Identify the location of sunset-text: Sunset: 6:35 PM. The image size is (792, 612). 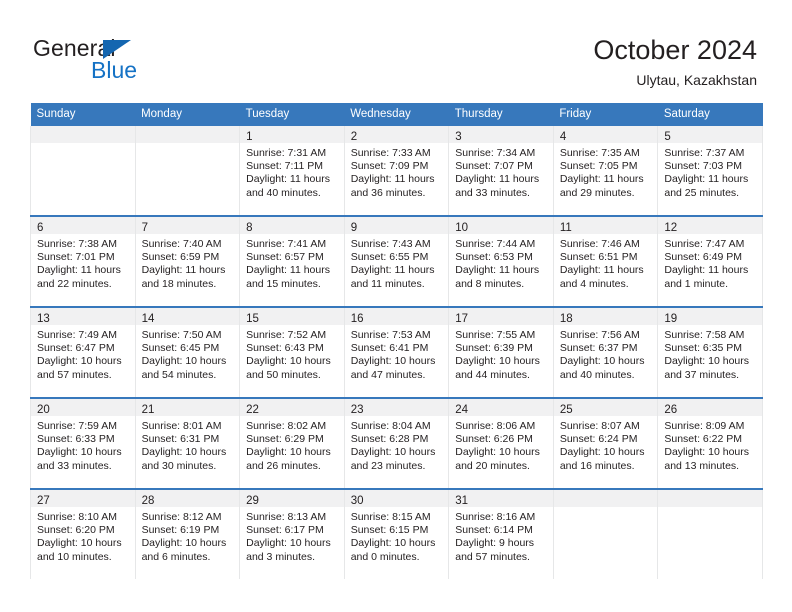
(703, 348).